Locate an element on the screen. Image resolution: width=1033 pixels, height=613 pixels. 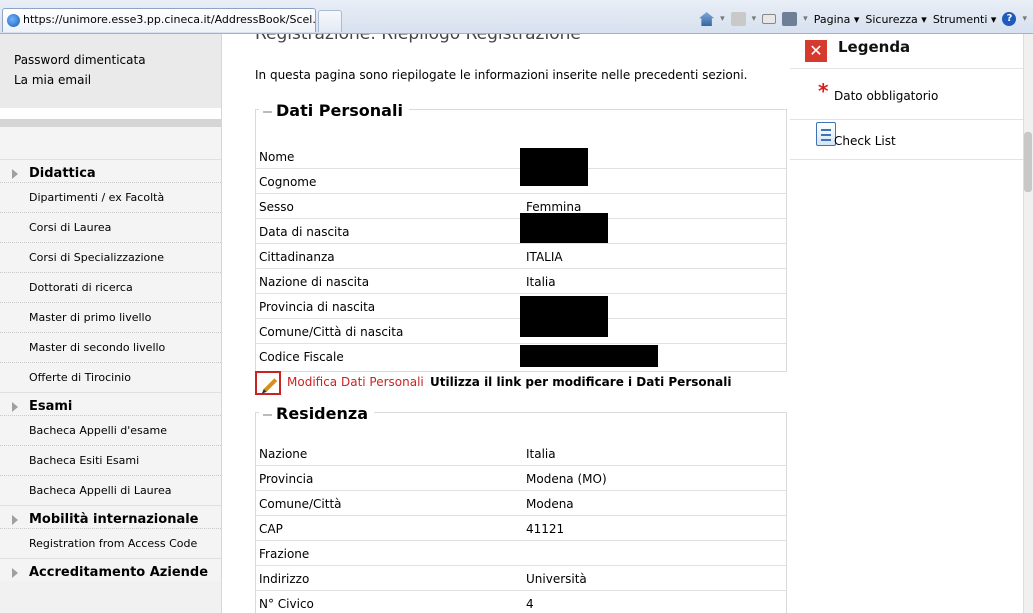
table-row: Provincia Modena (MO) is located at coordinates (521, 478).